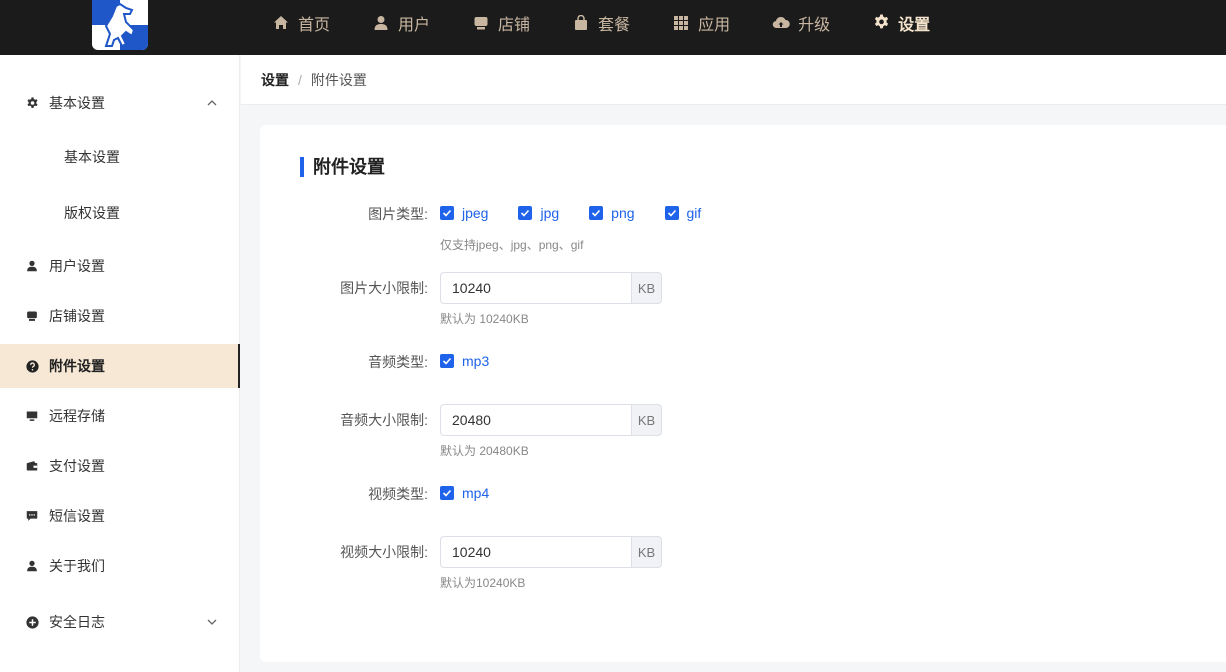 The image size is (1226, 672). I want to click on checkbox-png: png, so click(612, 213).